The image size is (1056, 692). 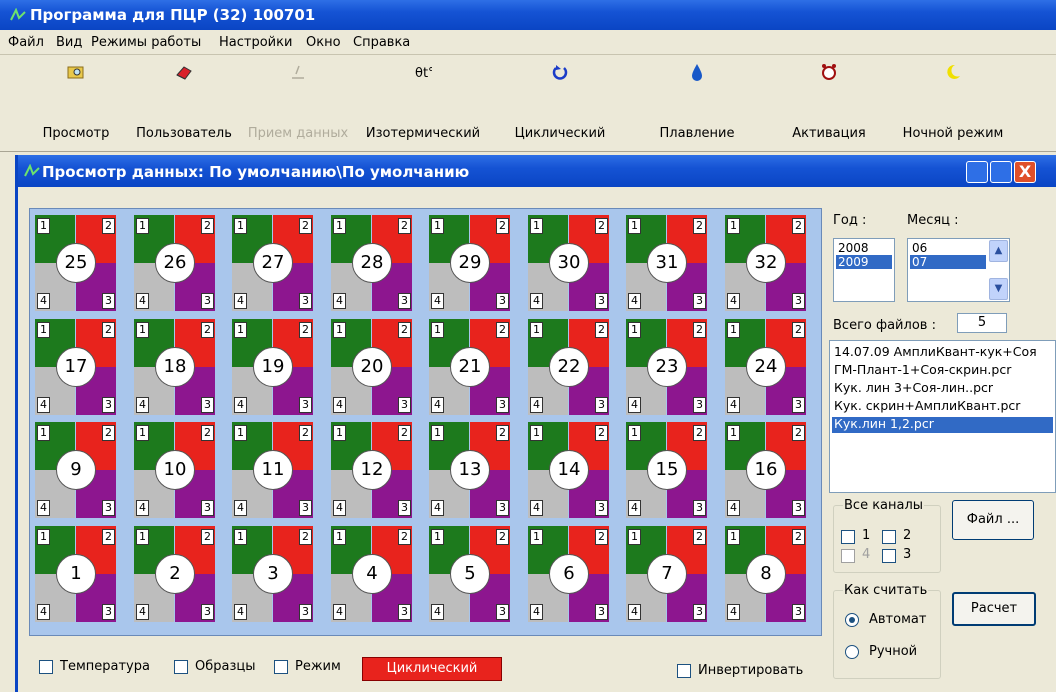 What do you see at coordinates (75, 367) in the screenshot?
I see `well-17: 1 2 3 4 17` at bounding box center [75, 367].